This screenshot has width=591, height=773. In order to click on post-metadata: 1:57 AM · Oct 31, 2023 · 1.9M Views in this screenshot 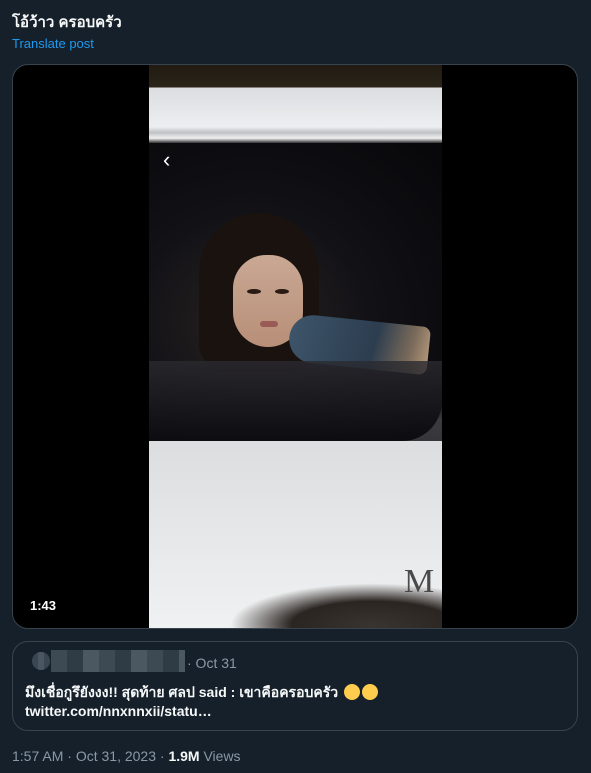, I will do `click(126, 756)`.